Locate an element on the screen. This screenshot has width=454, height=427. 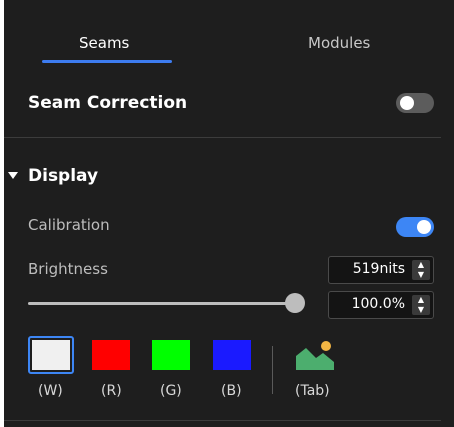
red-label: (R) is located at coordinates (111, 391).